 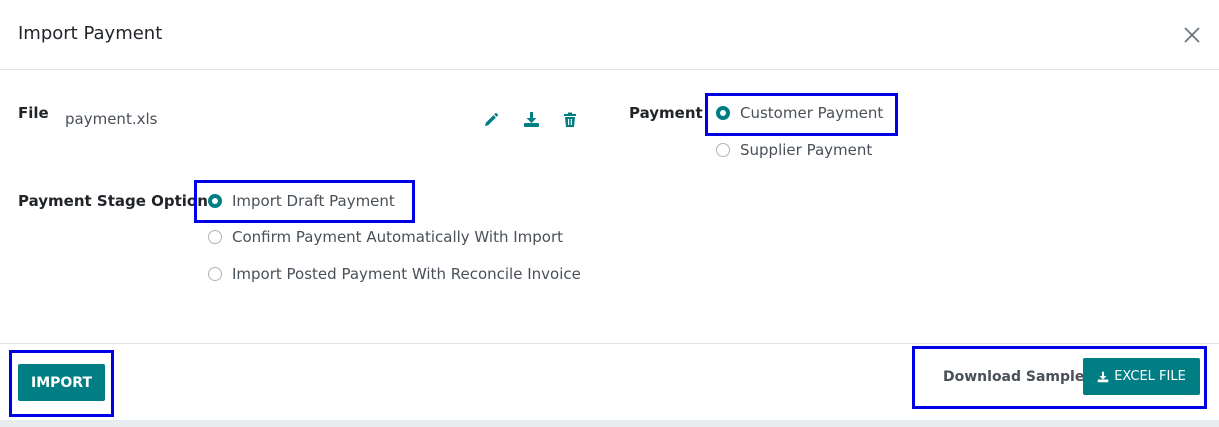 I want to click on dialog-title: Import Payment, so click(x=90, y=33).